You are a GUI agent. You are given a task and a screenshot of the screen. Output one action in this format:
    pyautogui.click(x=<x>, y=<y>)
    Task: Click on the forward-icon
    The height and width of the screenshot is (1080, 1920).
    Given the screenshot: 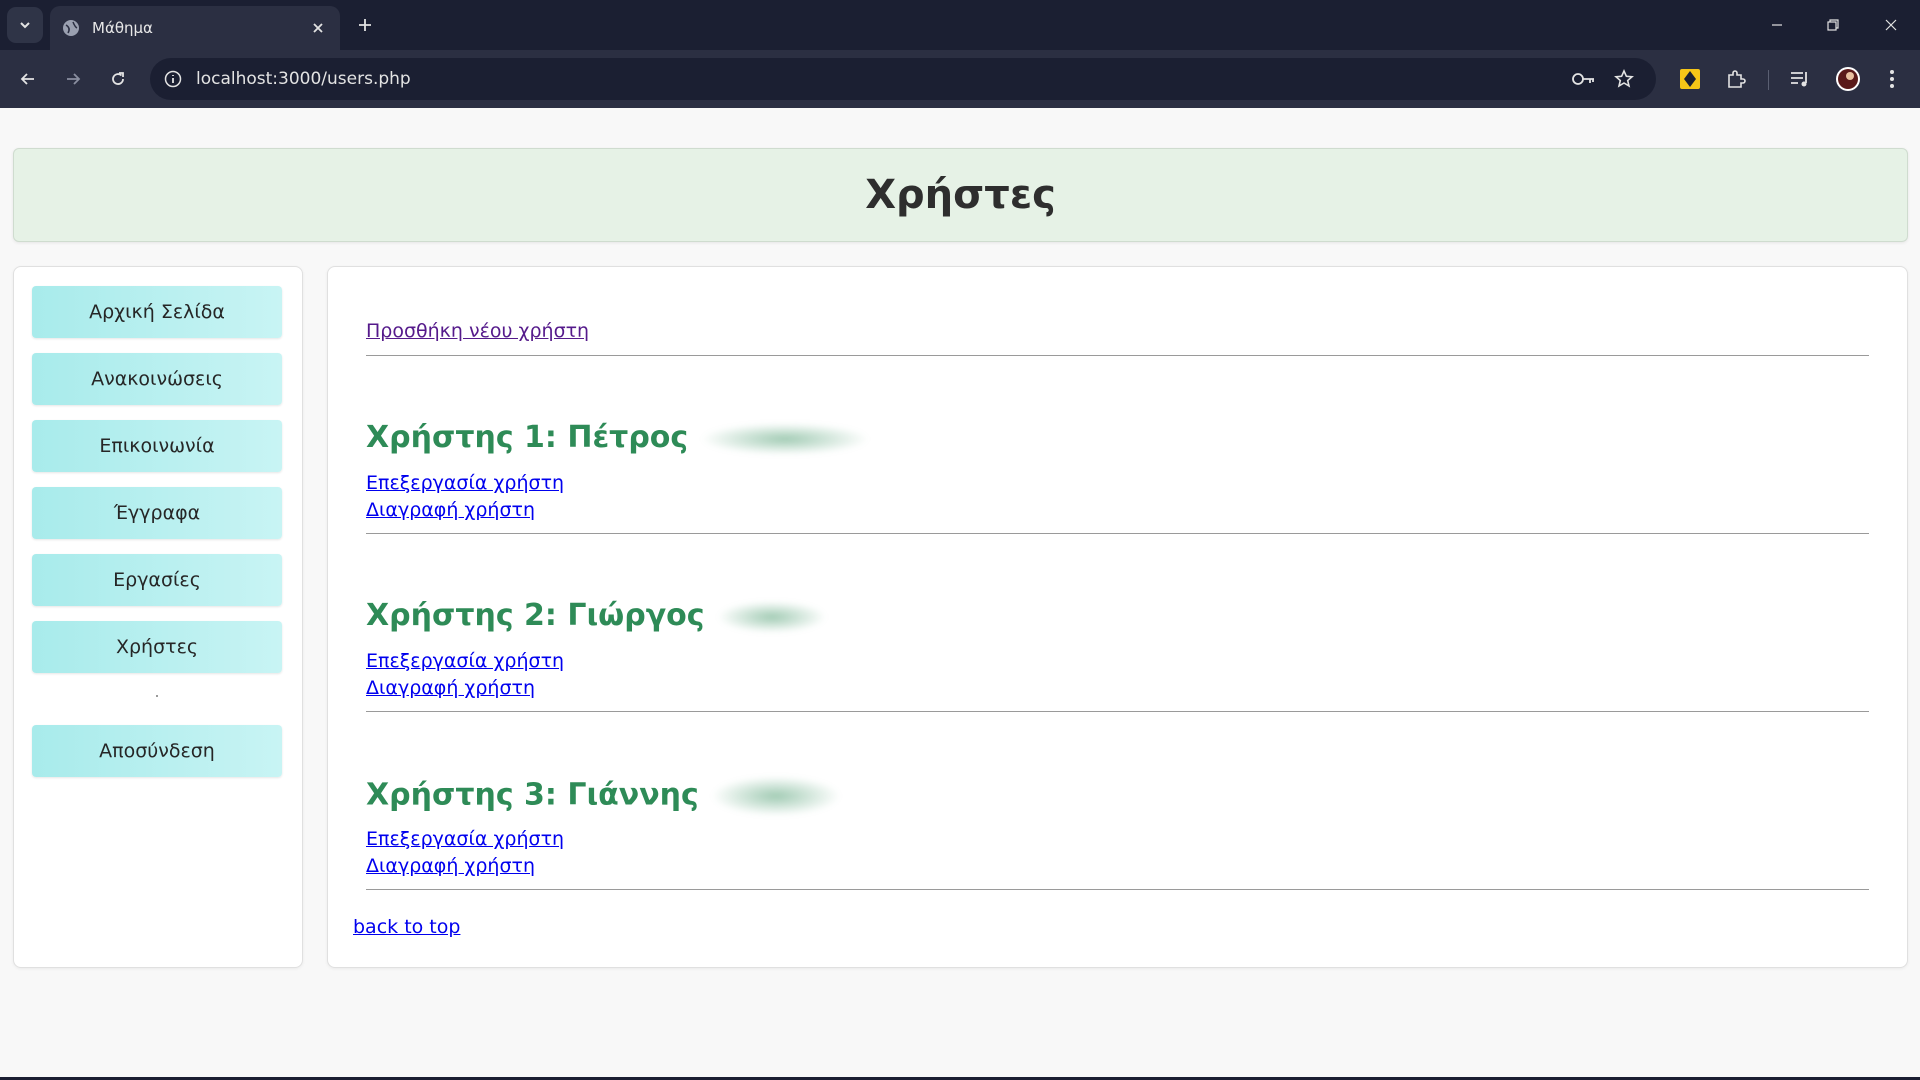 What is the action you would take?
    pyautogui.click(x=74, y=79)
    